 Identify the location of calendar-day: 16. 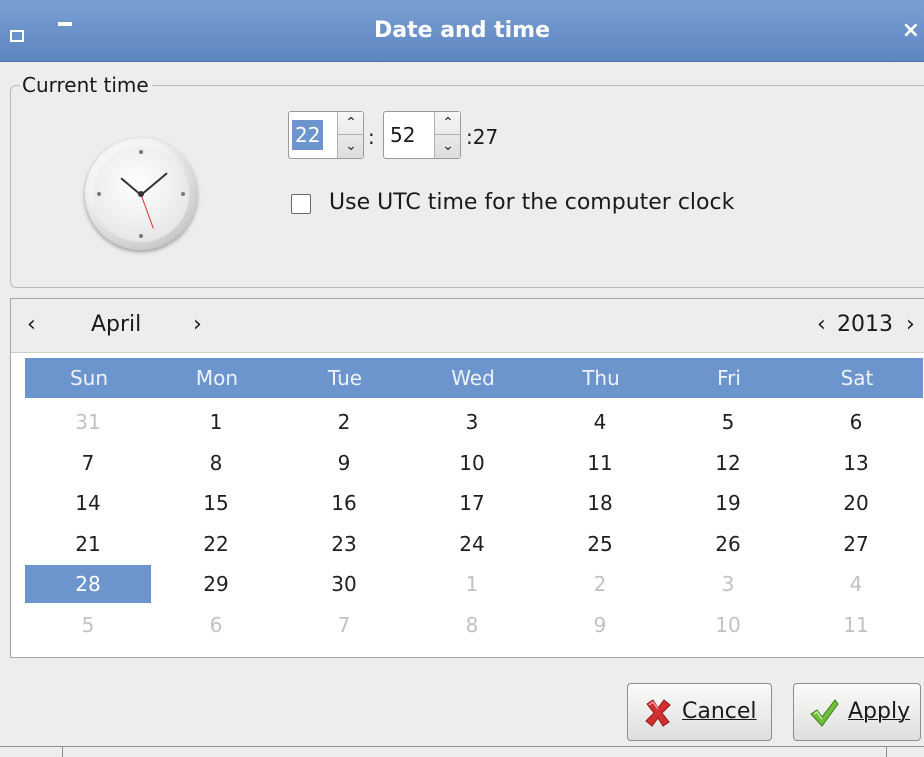
(344, 503).